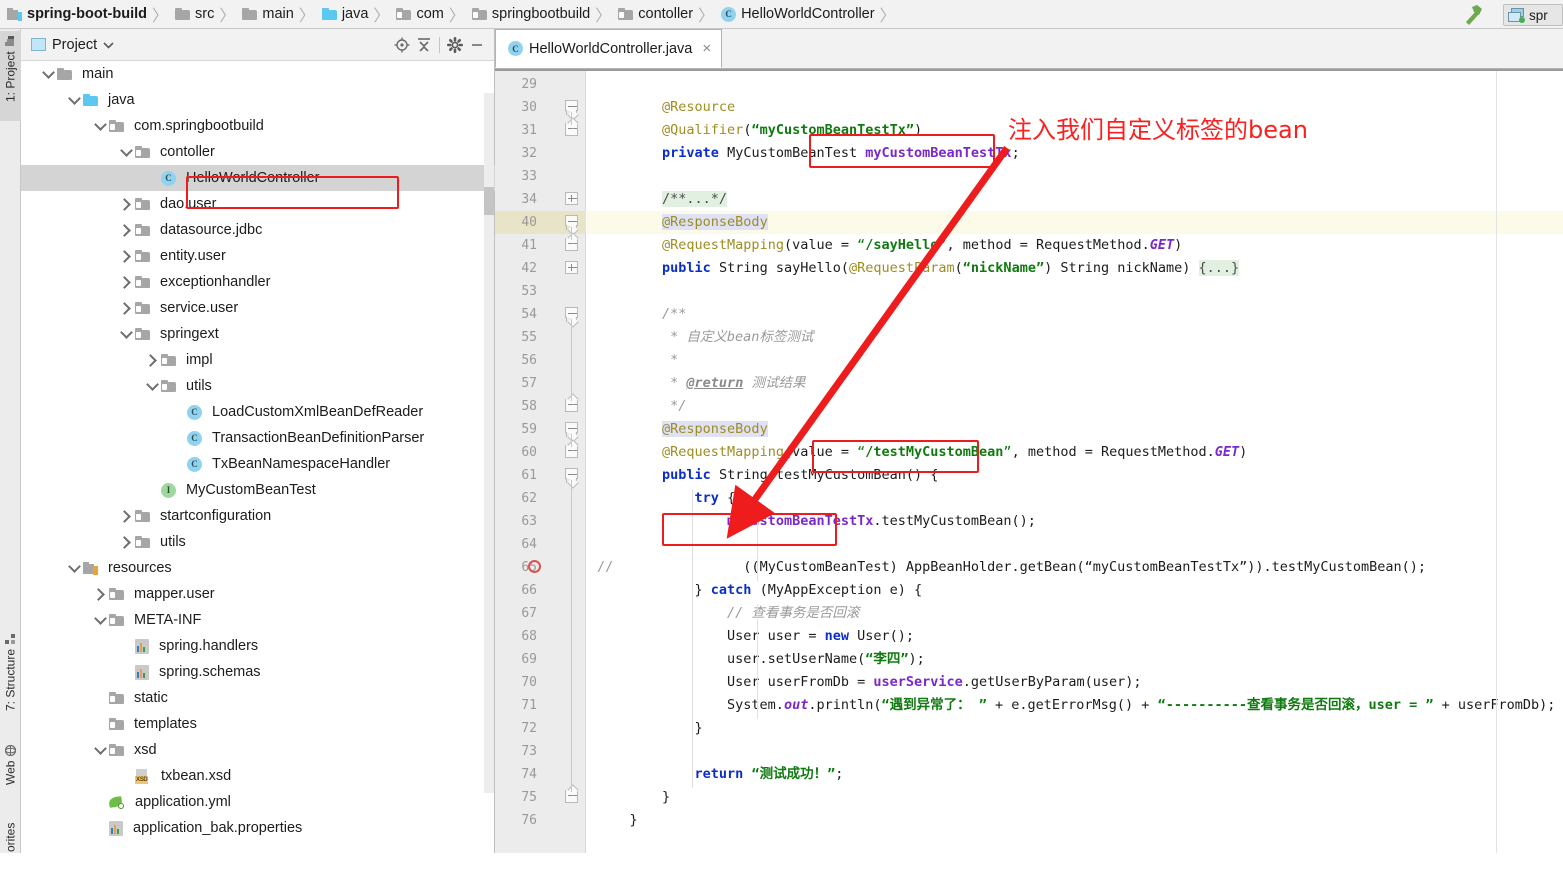 The height and width of the screenshot is (889, 1563). What do you see at coordinates (489, 201) in the screenshot?
I see `project-panel-scrollbar-thumb` at bounding box center [489, 201].